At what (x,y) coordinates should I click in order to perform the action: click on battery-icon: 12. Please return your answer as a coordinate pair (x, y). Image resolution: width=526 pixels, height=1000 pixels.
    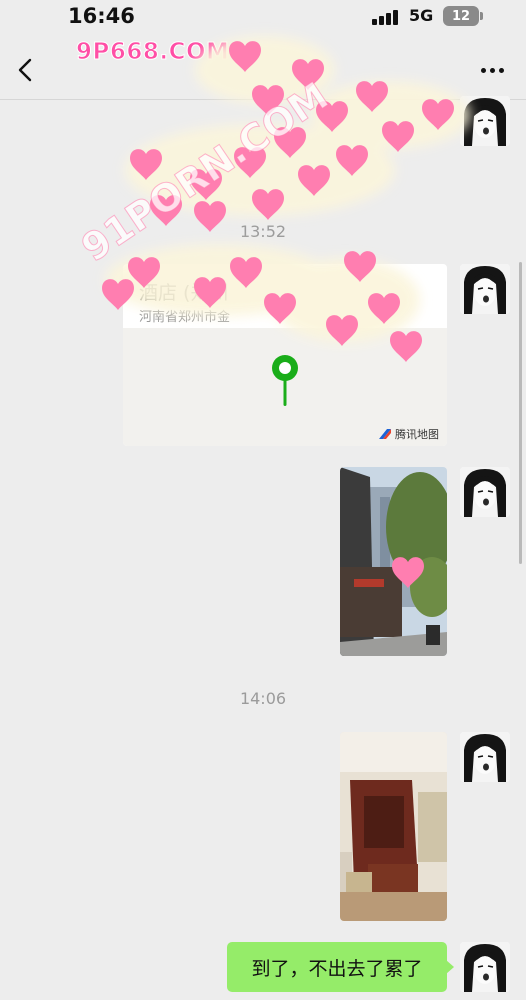
    Looking at the image, I should click on (463, 16).